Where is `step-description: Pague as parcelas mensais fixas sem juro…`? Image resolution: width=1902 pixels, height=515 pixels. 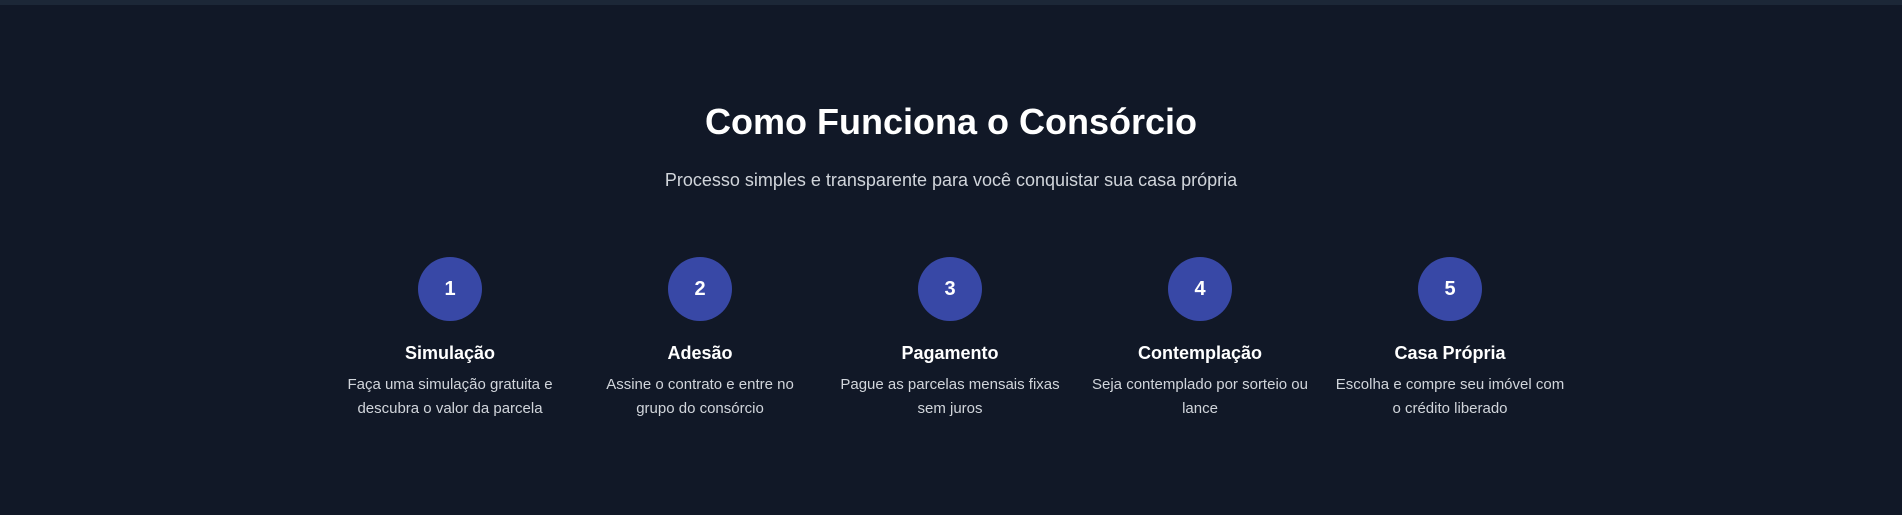
step-description: Pague as parcelas mensais fixas sem juro… is located at coordinates (950, 396).